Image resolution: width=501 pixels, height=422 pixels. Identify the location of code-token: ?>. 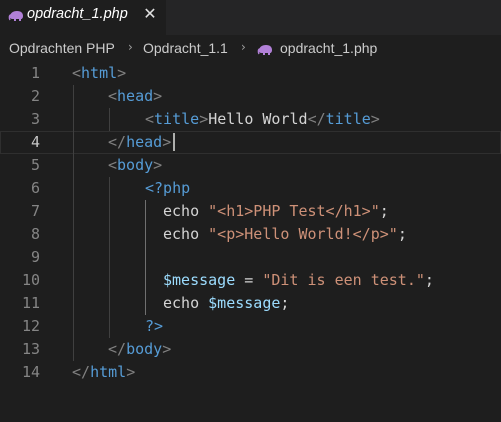
(154, 326).